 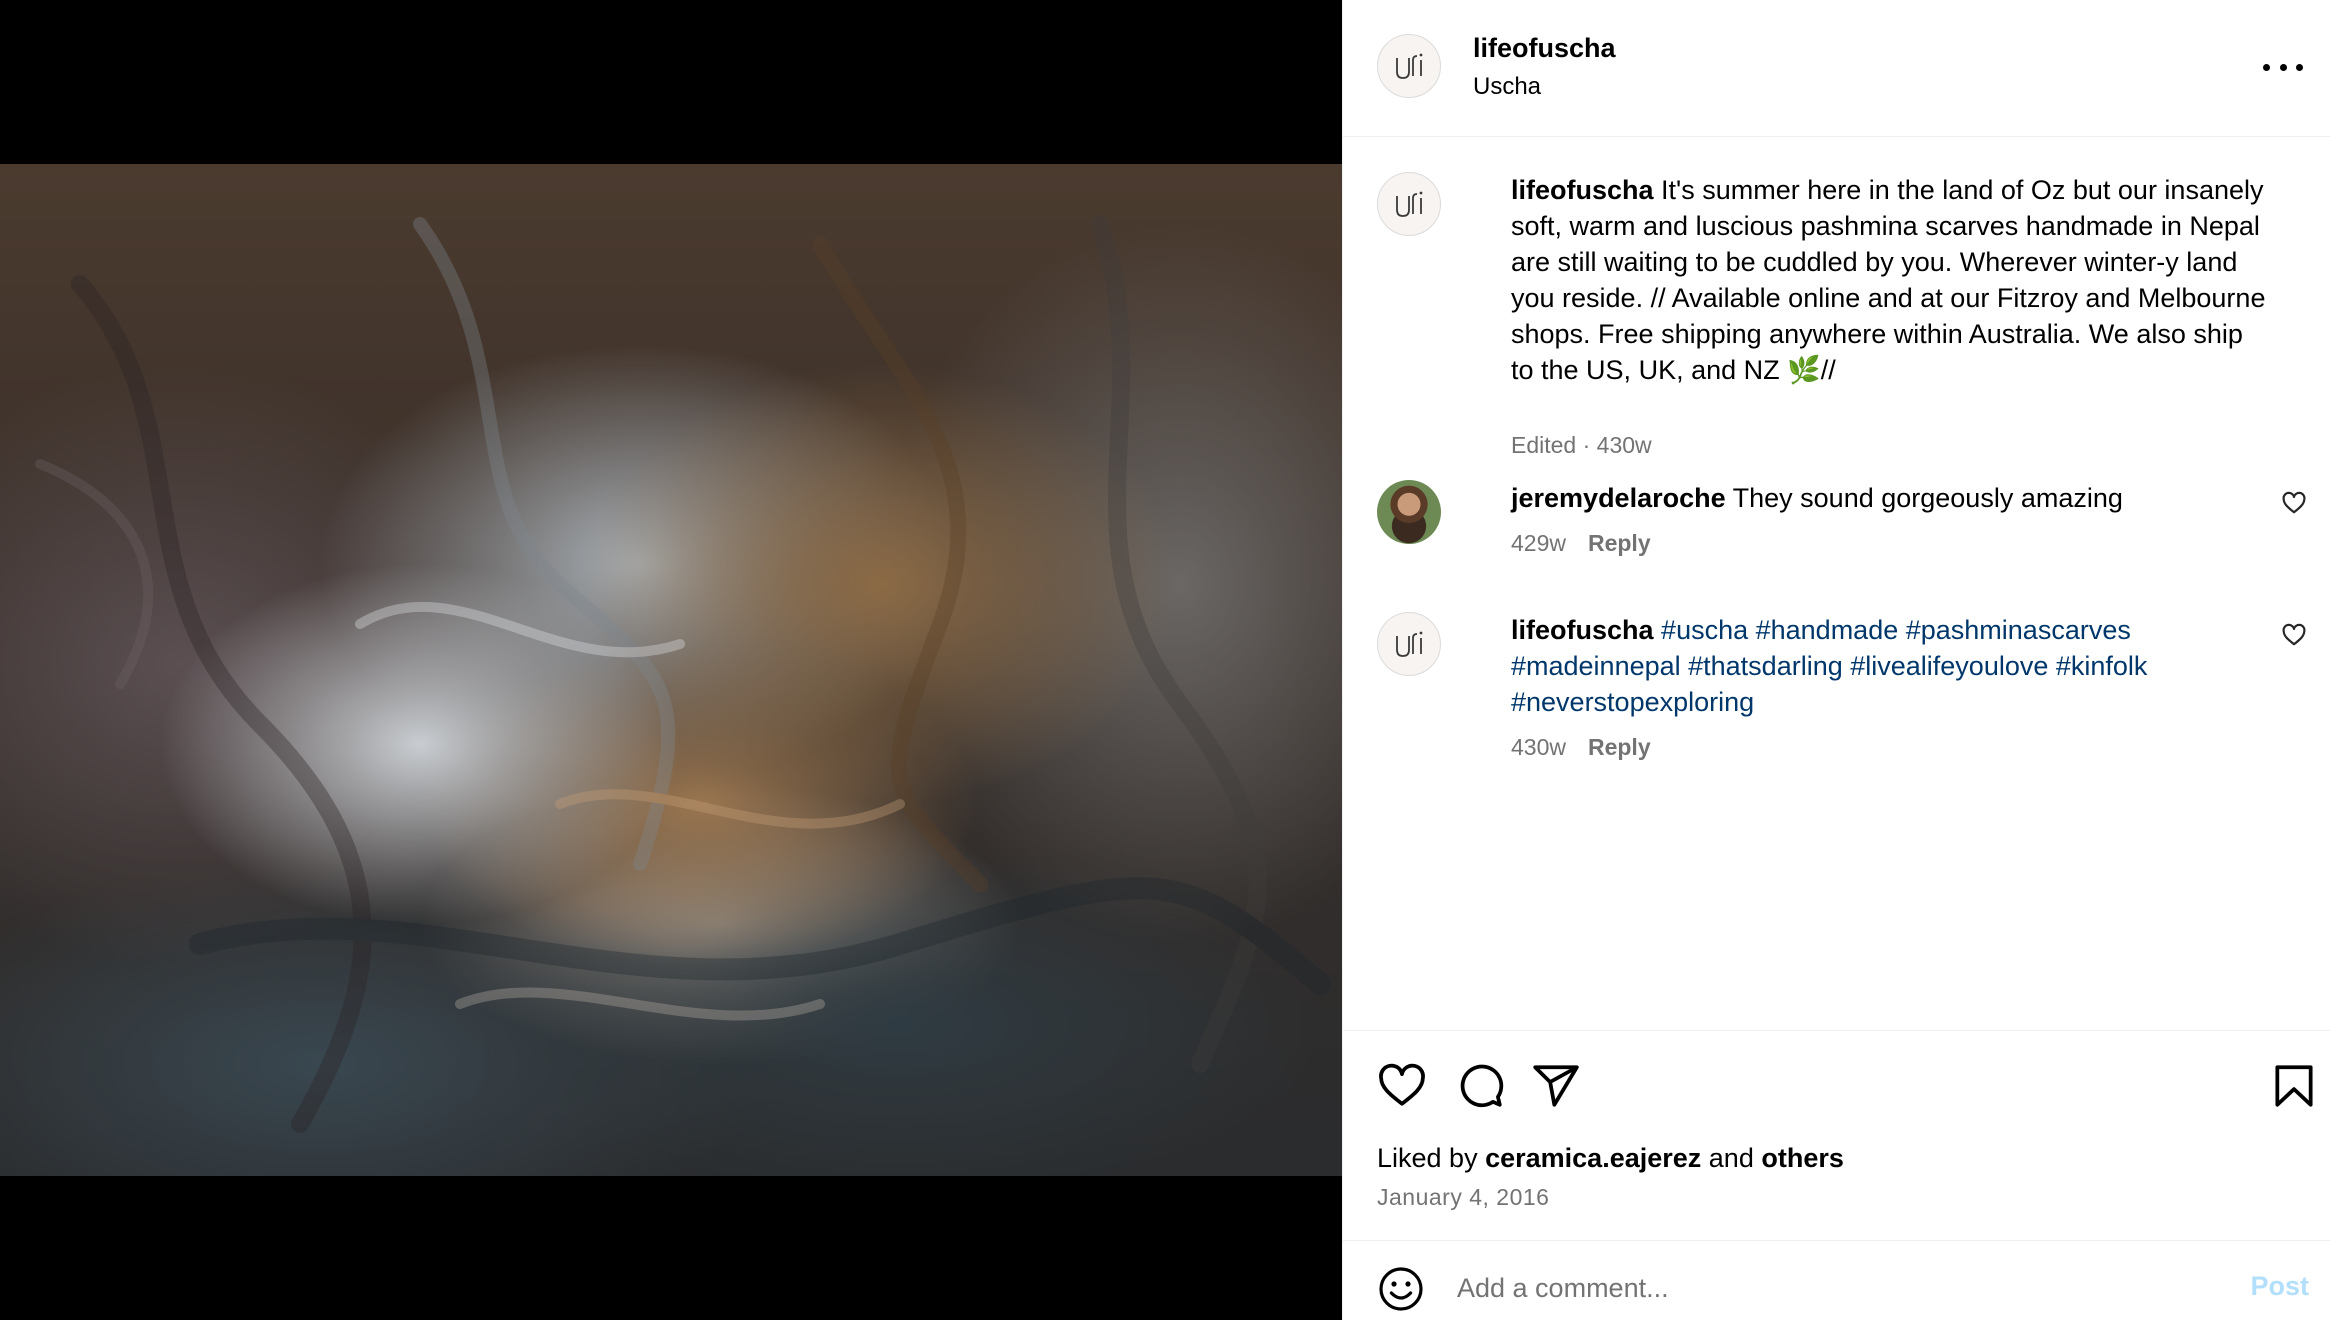 I want to click on comment-time: 430w, so click(x=1538, y=747).